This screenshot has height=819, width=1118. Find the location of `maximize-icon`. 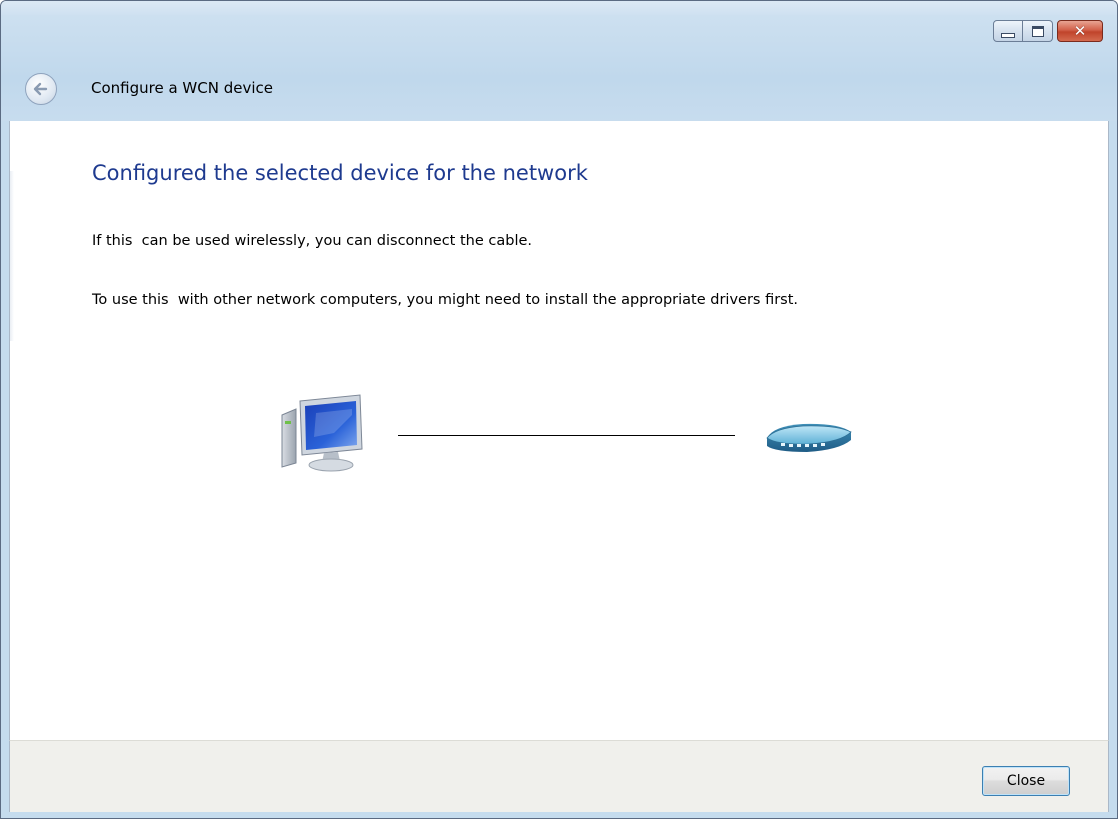

maximize-icon is located at coordinates (1037, 31).